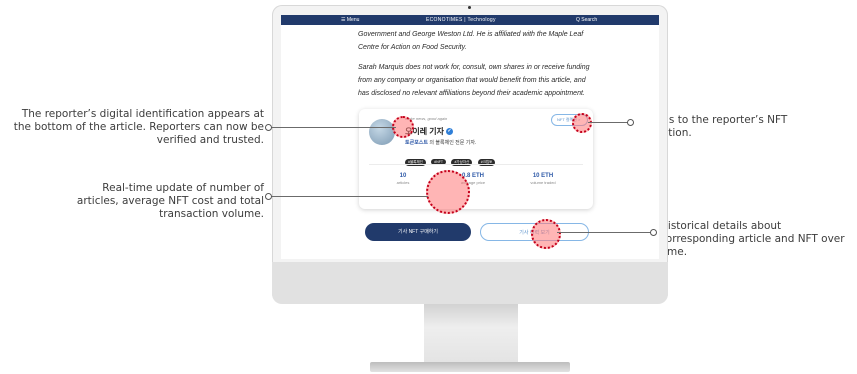 The width and height of the screenshot is (857, 374). What do you see at coordinates (450, 132) in the screenshot?
I see `verified-icon: ✓` at bounding box center [450, 132].